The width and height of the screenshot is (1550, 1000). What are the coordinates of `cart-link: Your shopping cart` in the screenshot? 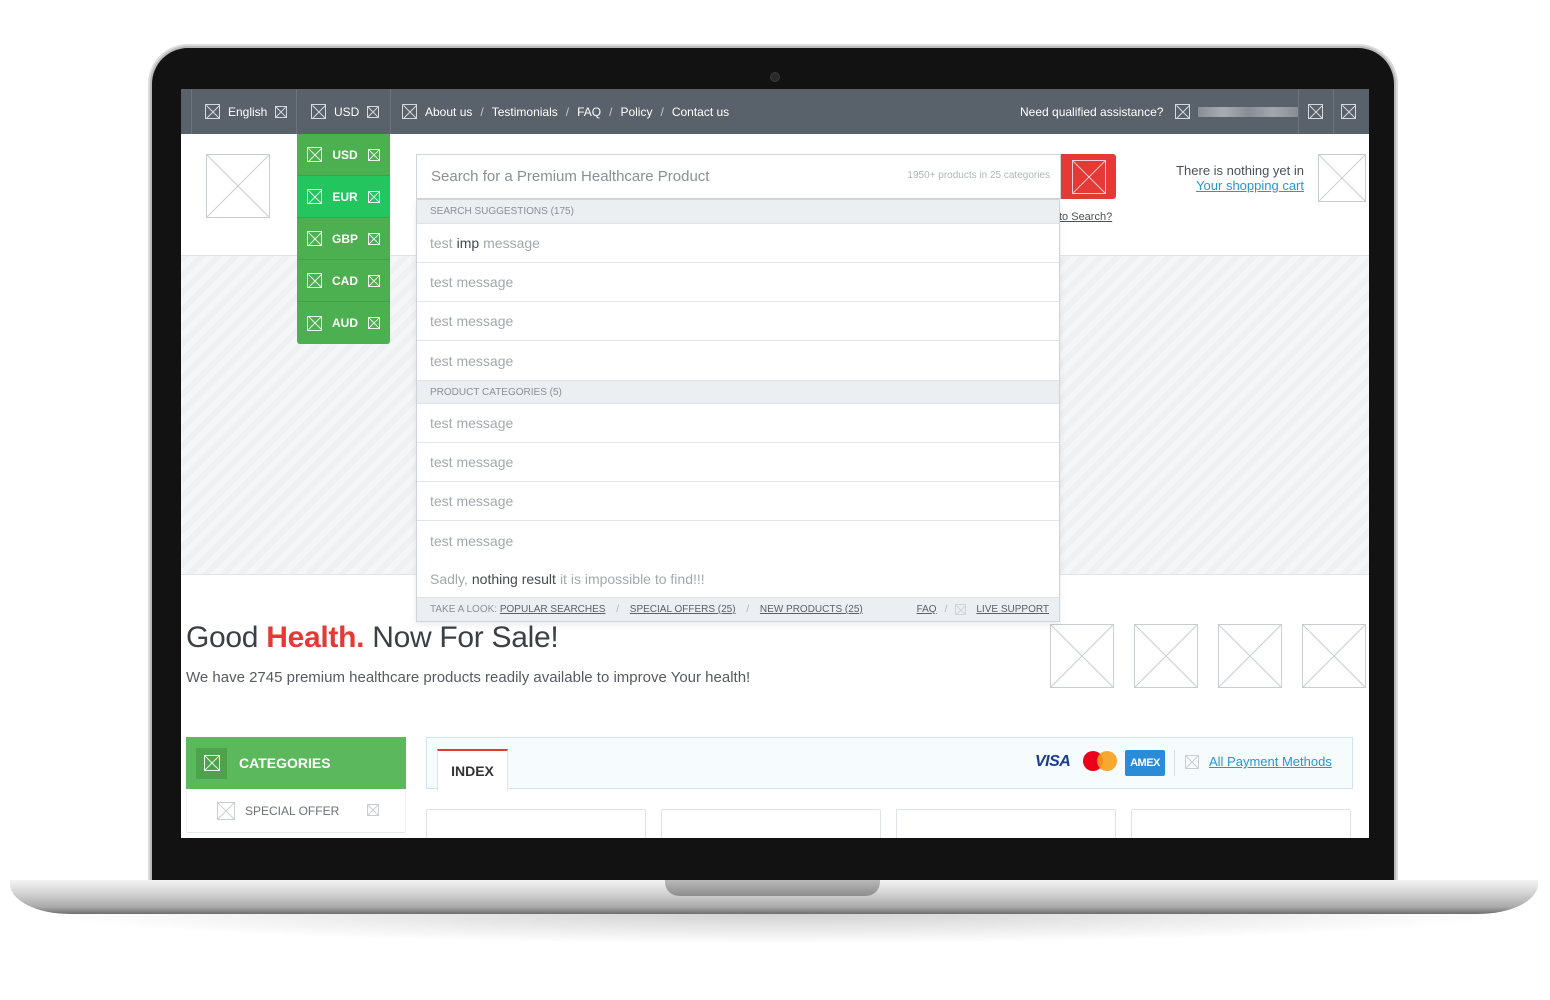 It's located at (1250, 185).